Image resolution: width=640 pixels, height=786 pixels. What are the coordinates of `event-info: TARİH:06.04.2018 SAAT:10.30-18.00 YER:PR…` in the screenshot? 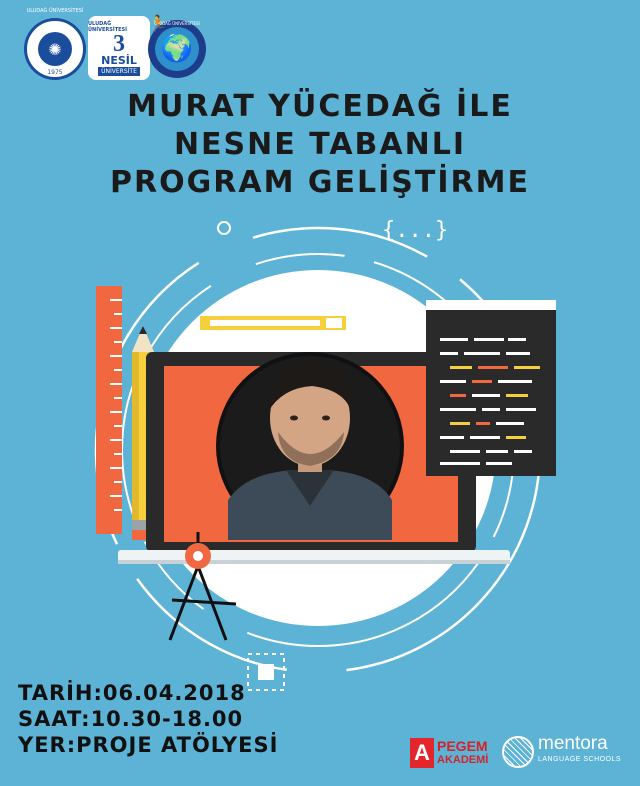 It's located at (148, 719).